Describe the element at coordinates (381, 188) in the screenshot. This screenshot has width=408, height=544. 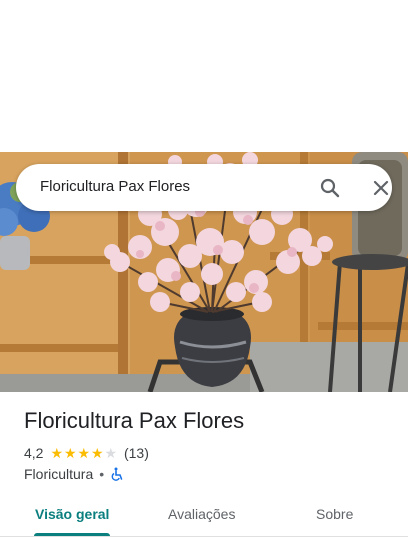
I see `close-icon` at that location.